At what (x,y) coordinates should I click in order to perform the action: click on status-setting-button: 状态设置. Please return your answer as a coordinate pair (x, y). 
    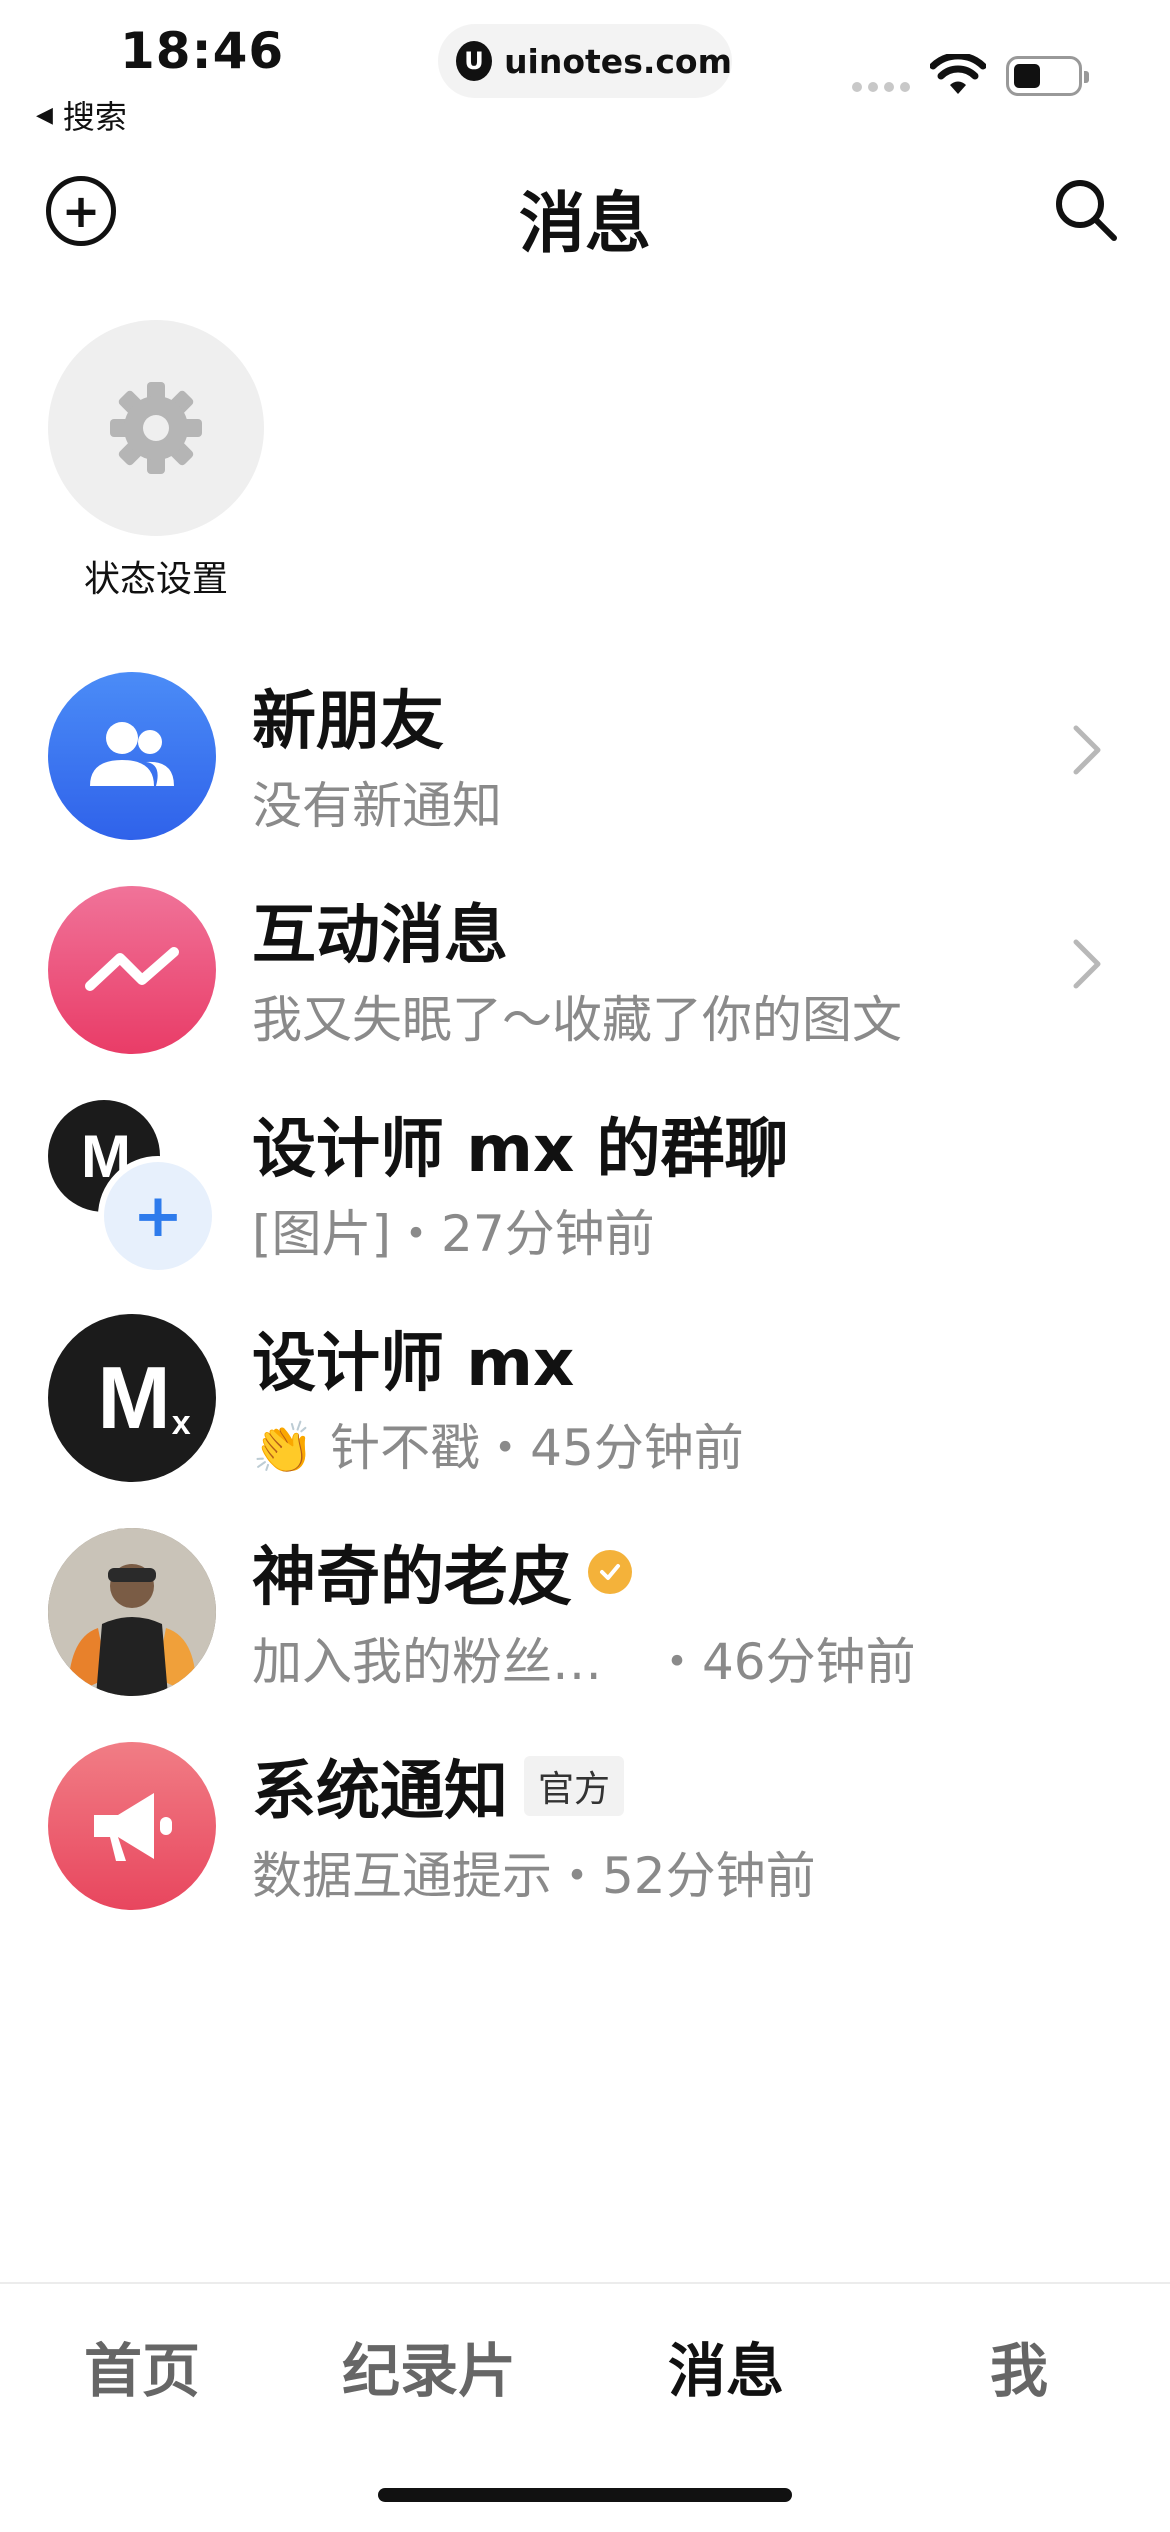
    Looking at the image, I should click on (156, 461).